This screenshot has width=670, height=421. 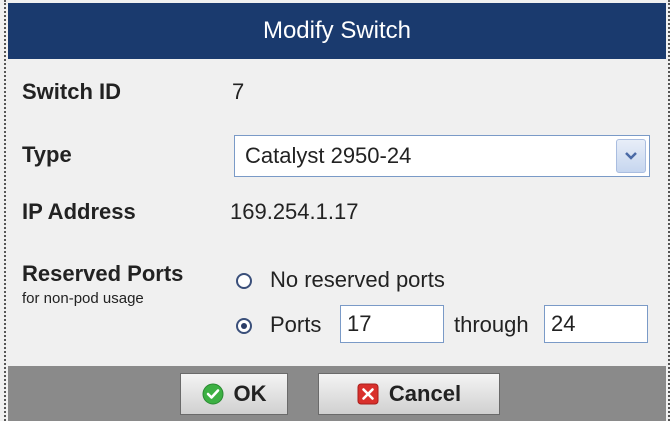 What do you see at coordinates (5, 210) in the screenshot?
I see `left-border` at bounding box center [5, 210].